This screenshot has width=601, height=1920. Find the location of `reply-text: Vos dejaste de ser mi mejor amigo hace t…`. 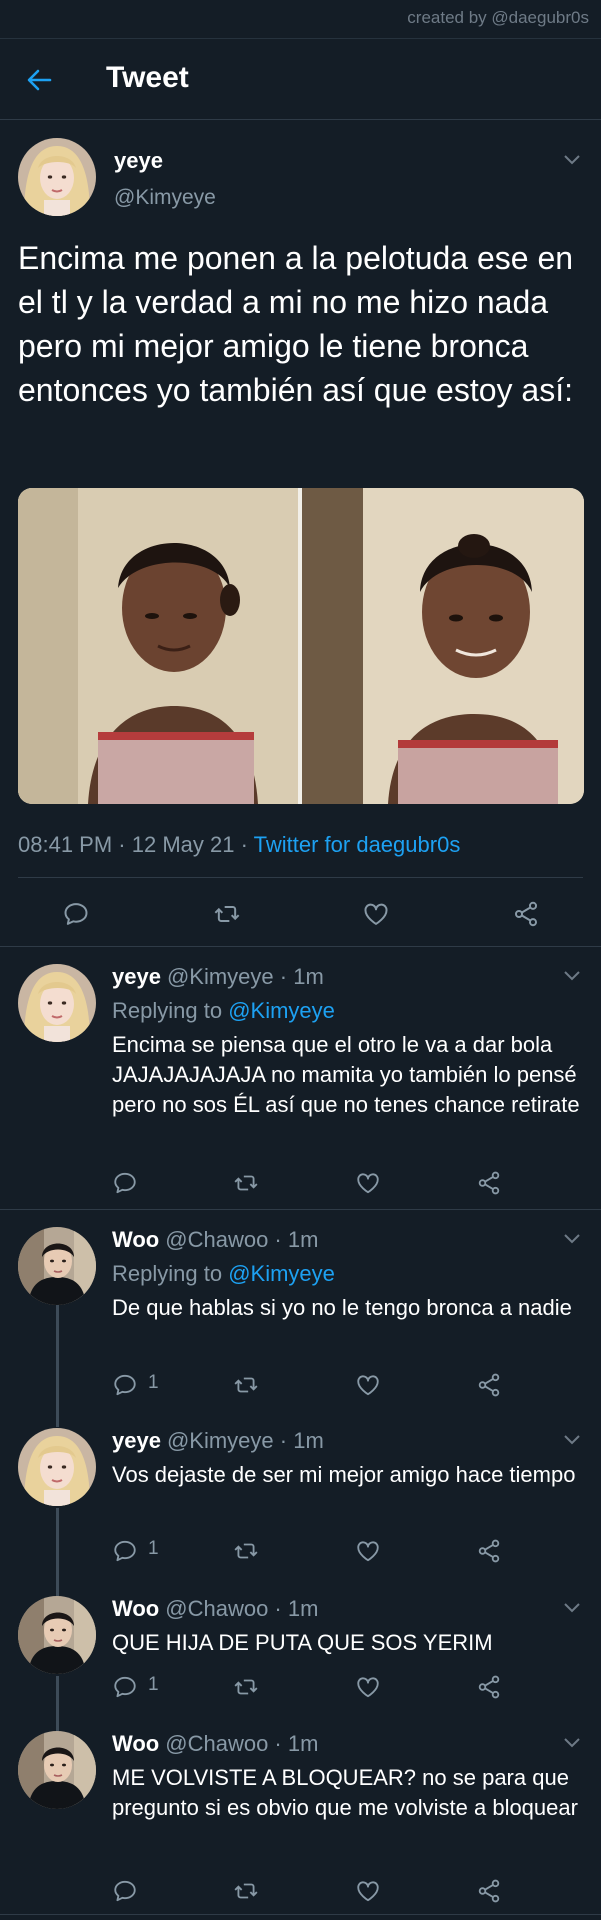

reply-text: Vos dejaste de ser mi mejor amigo hace t… is located at coordinates (344, 1474).